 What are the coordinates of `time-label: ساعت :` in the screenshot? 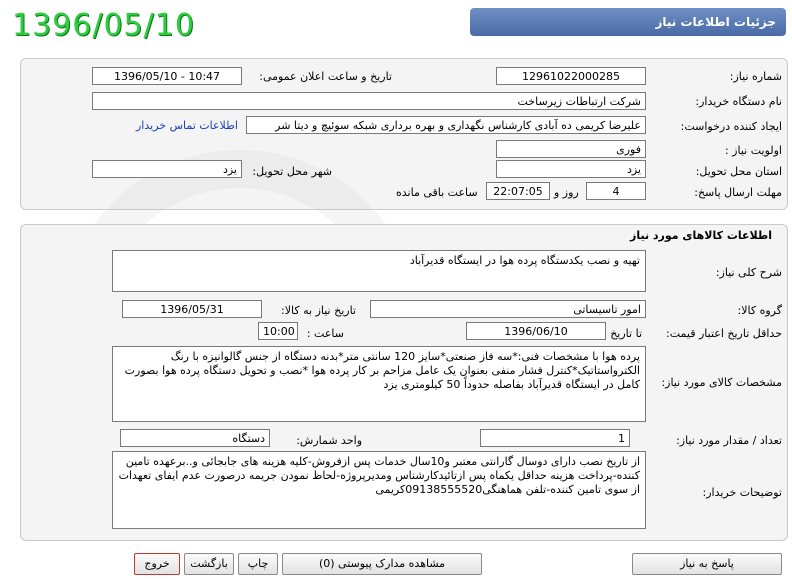 It's located at (325, 333).